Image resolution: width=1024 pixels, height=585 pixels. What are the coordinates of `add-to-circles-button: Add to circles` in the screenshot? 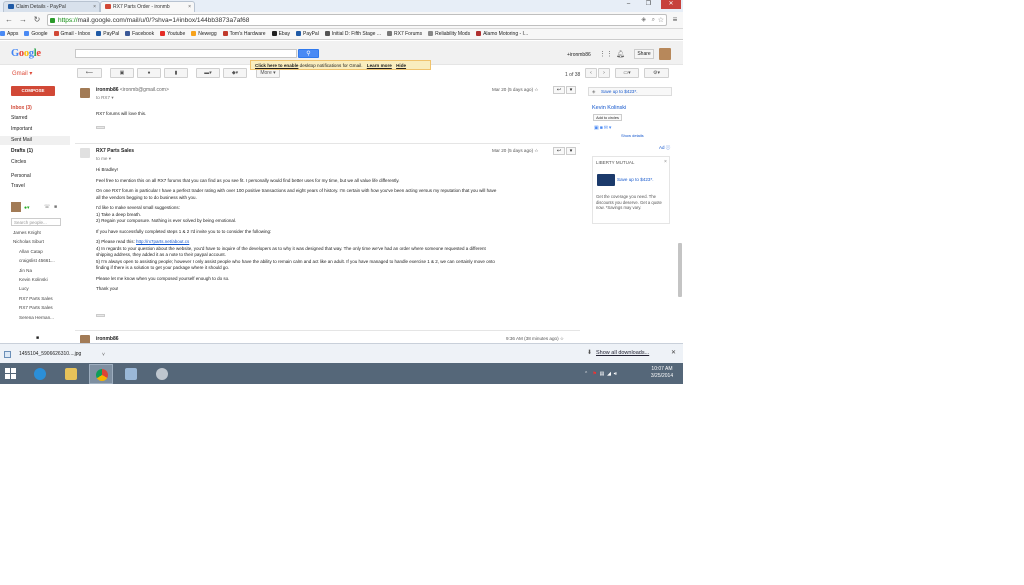 It's located at (607, 117).